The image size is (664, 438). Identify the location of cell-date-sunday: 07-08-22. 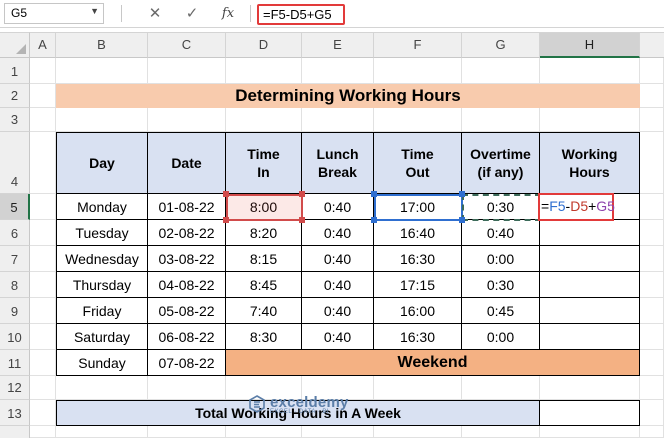
(187, 363).